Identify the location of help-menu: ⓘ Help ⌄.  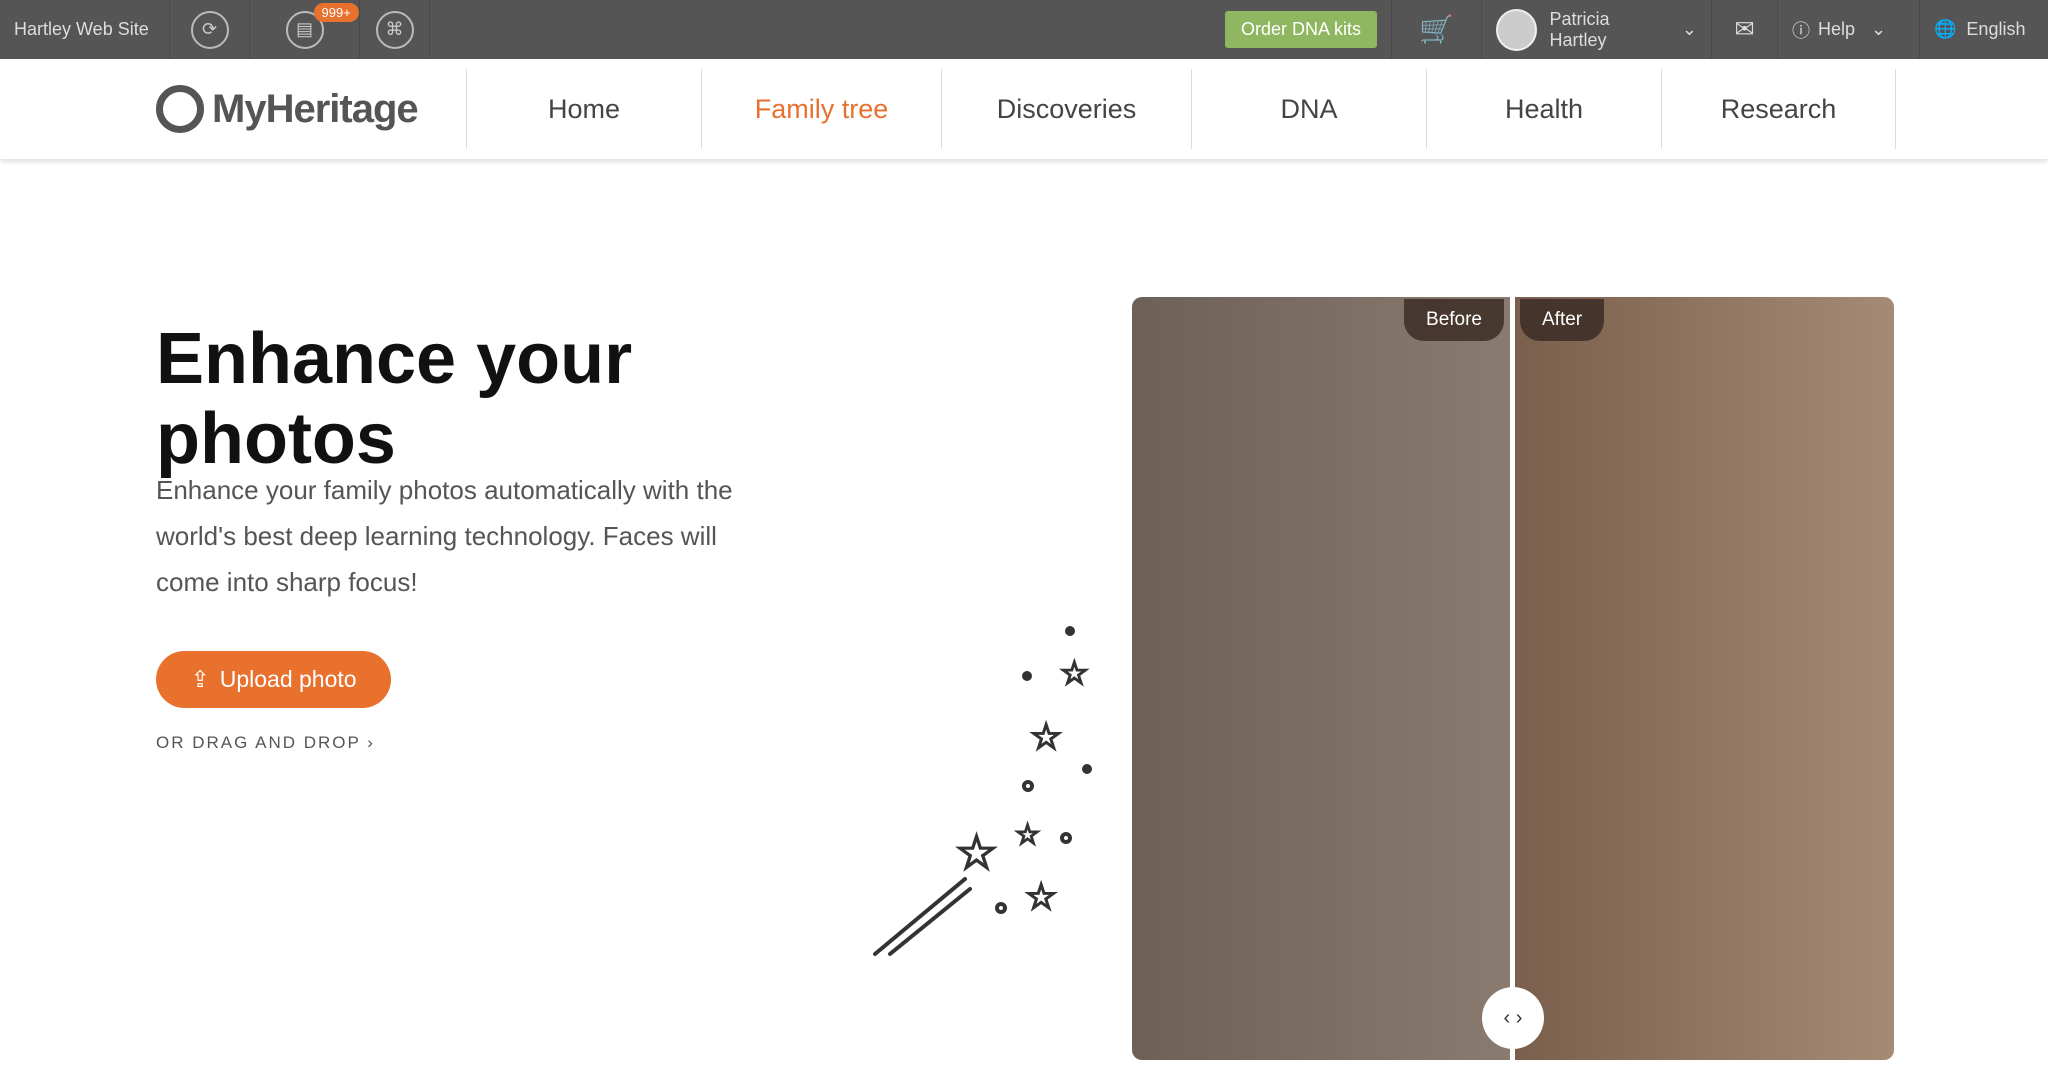
(1849, 29).